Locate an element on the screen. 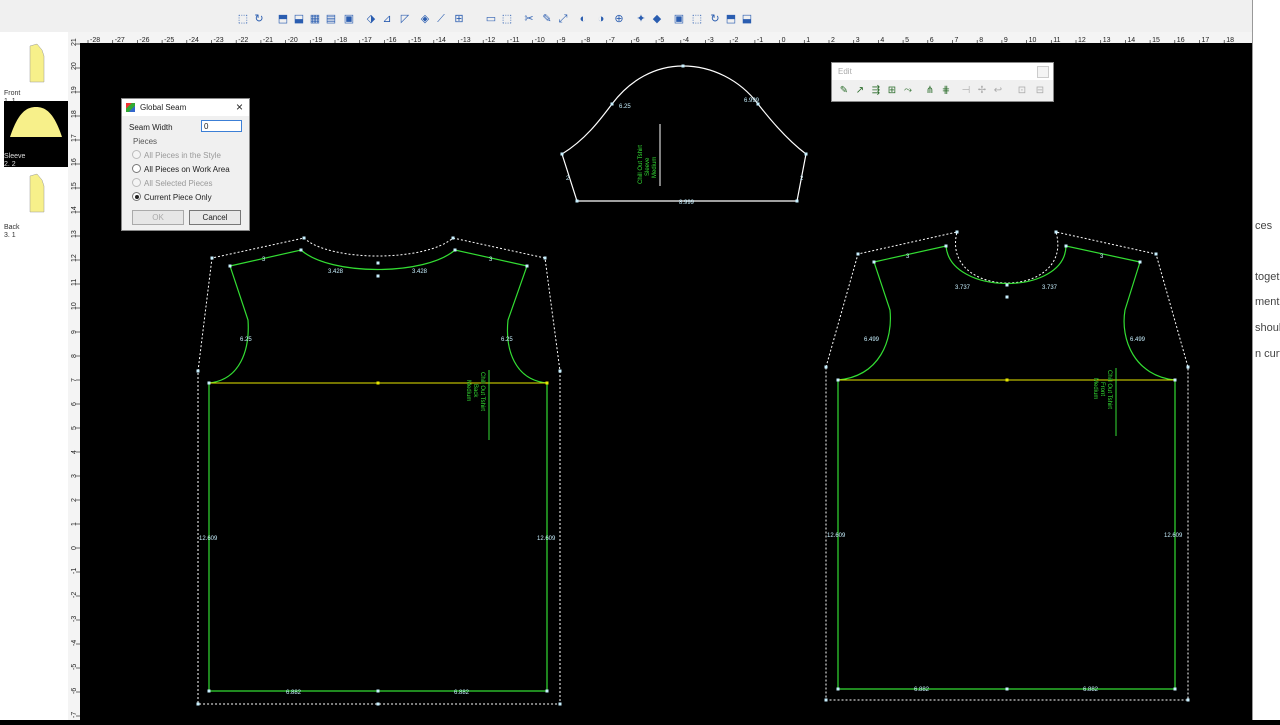  toolbar-tool-icon: ◈ is located at coordinates (425, 19).